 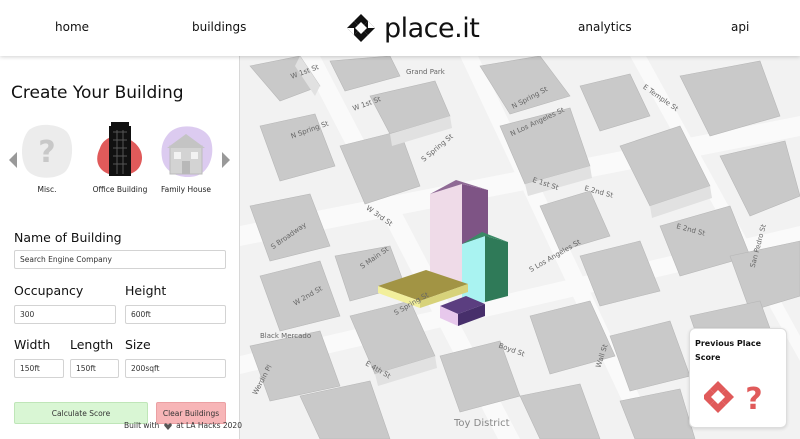 What do you see at coordinates (27, 314) in the screenshot?
I see `occupancy-value: 300` at bounding box center [27, 314].